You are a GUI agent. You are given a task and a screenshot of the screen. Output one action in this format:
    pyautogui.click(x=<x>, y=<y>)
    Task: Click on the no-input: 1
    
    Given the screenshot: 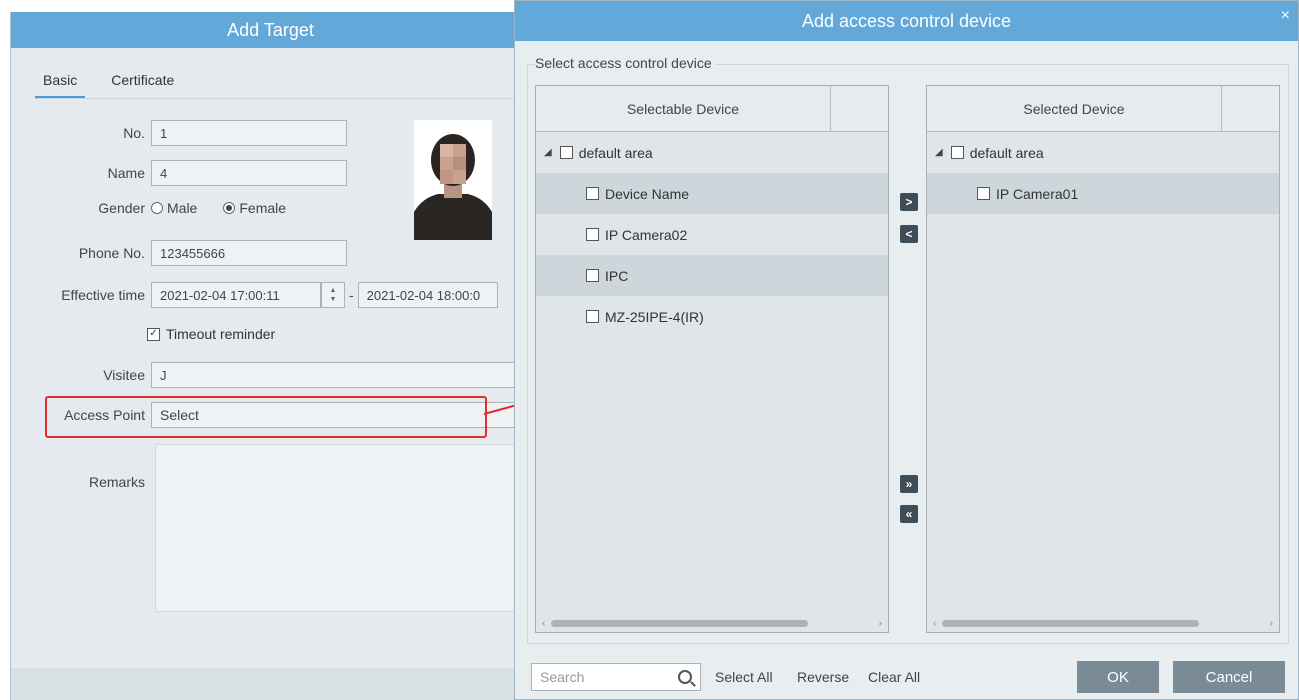 What is the action you would take?
    pyautogui.click(x=249, y=133)
    